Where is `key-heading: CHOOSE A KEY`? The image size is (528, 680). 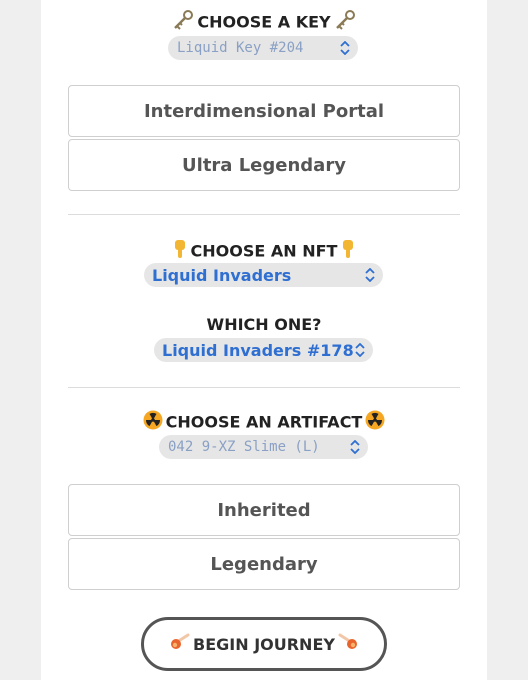 key-heading: CHOOSE A KEY is located at coordinates (264, 22).